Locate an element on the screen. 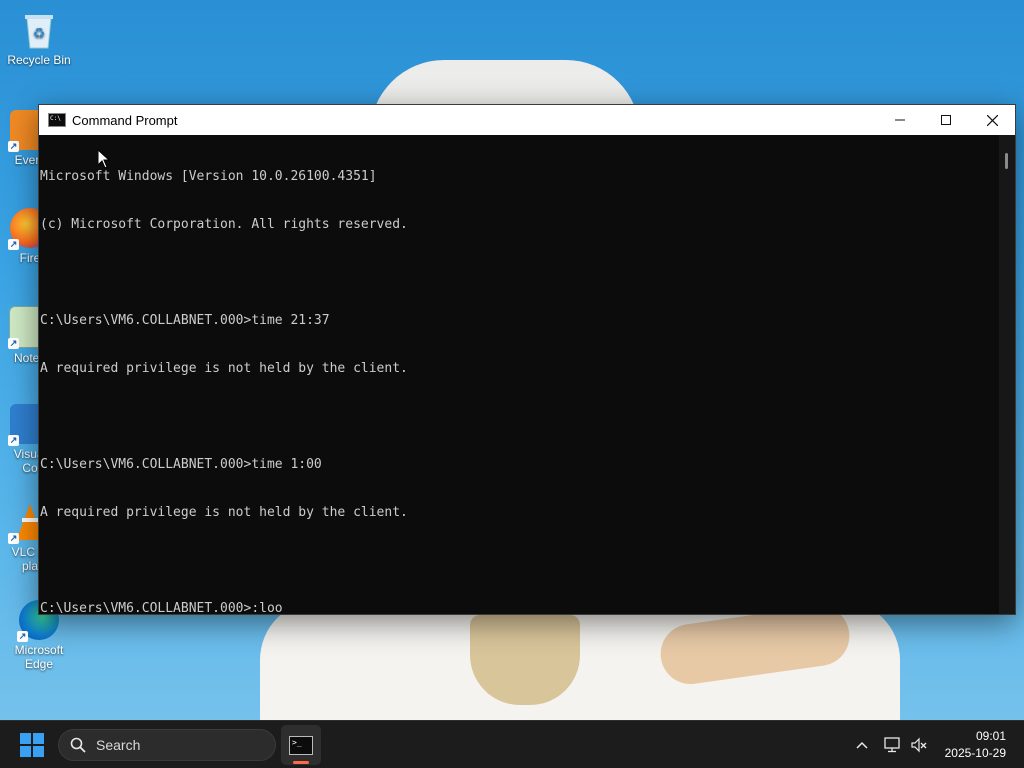 This screenshot has width=1024, height=768. desktop-icon-label: Recycle Bin is located at coordinates (39, 60).